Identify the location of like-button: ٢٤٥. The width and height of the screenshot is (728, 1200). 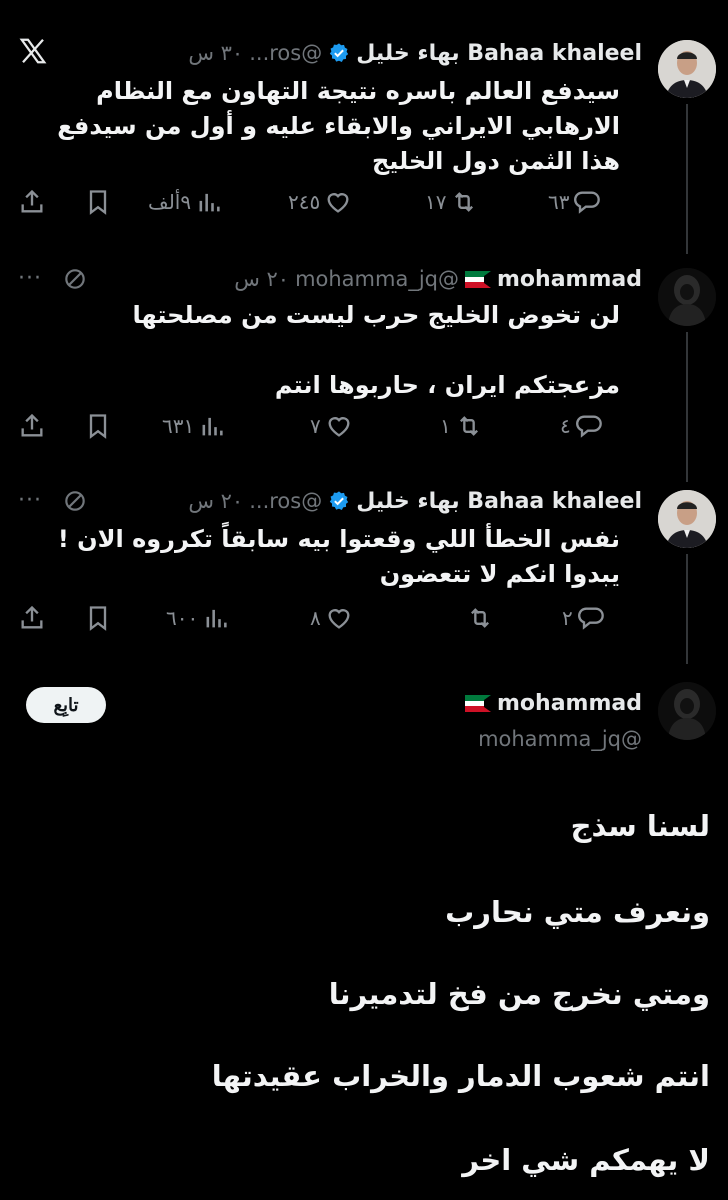
(320, 202).